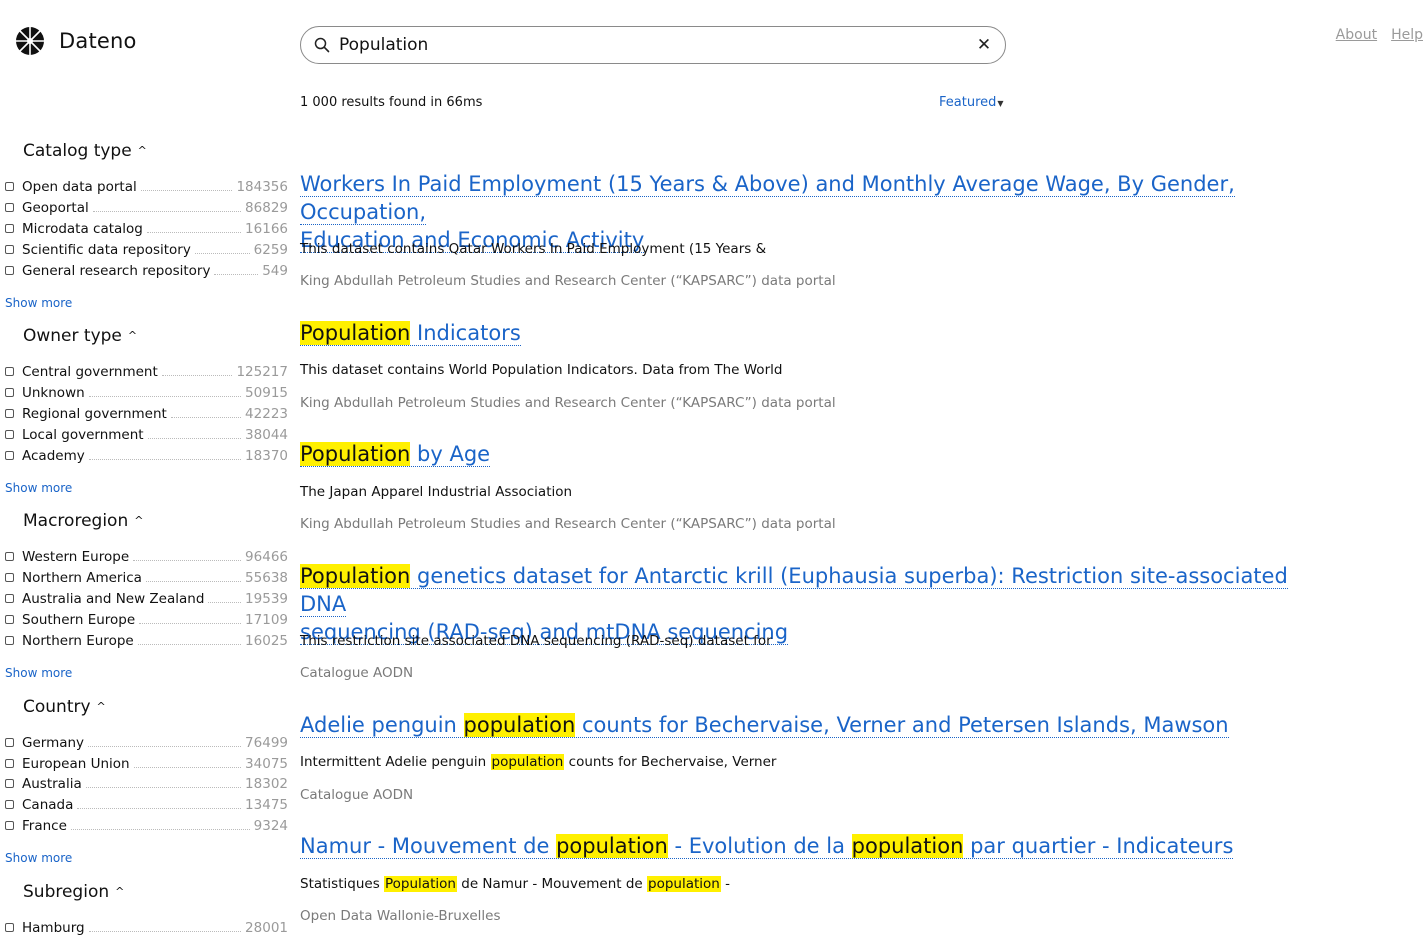 Image resolution: width=1427 pixels, height=936 pixels. I want to click on about-link: About, so click(1356, 35).